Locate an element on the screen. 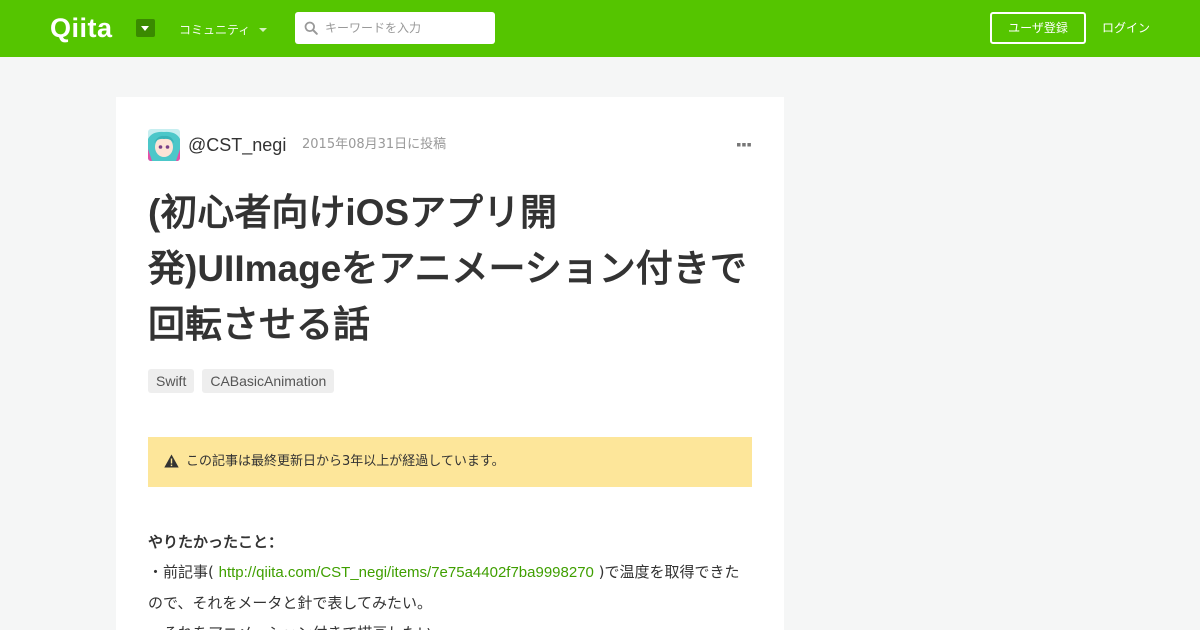  author-avatar is located at coordinates (164, 145).